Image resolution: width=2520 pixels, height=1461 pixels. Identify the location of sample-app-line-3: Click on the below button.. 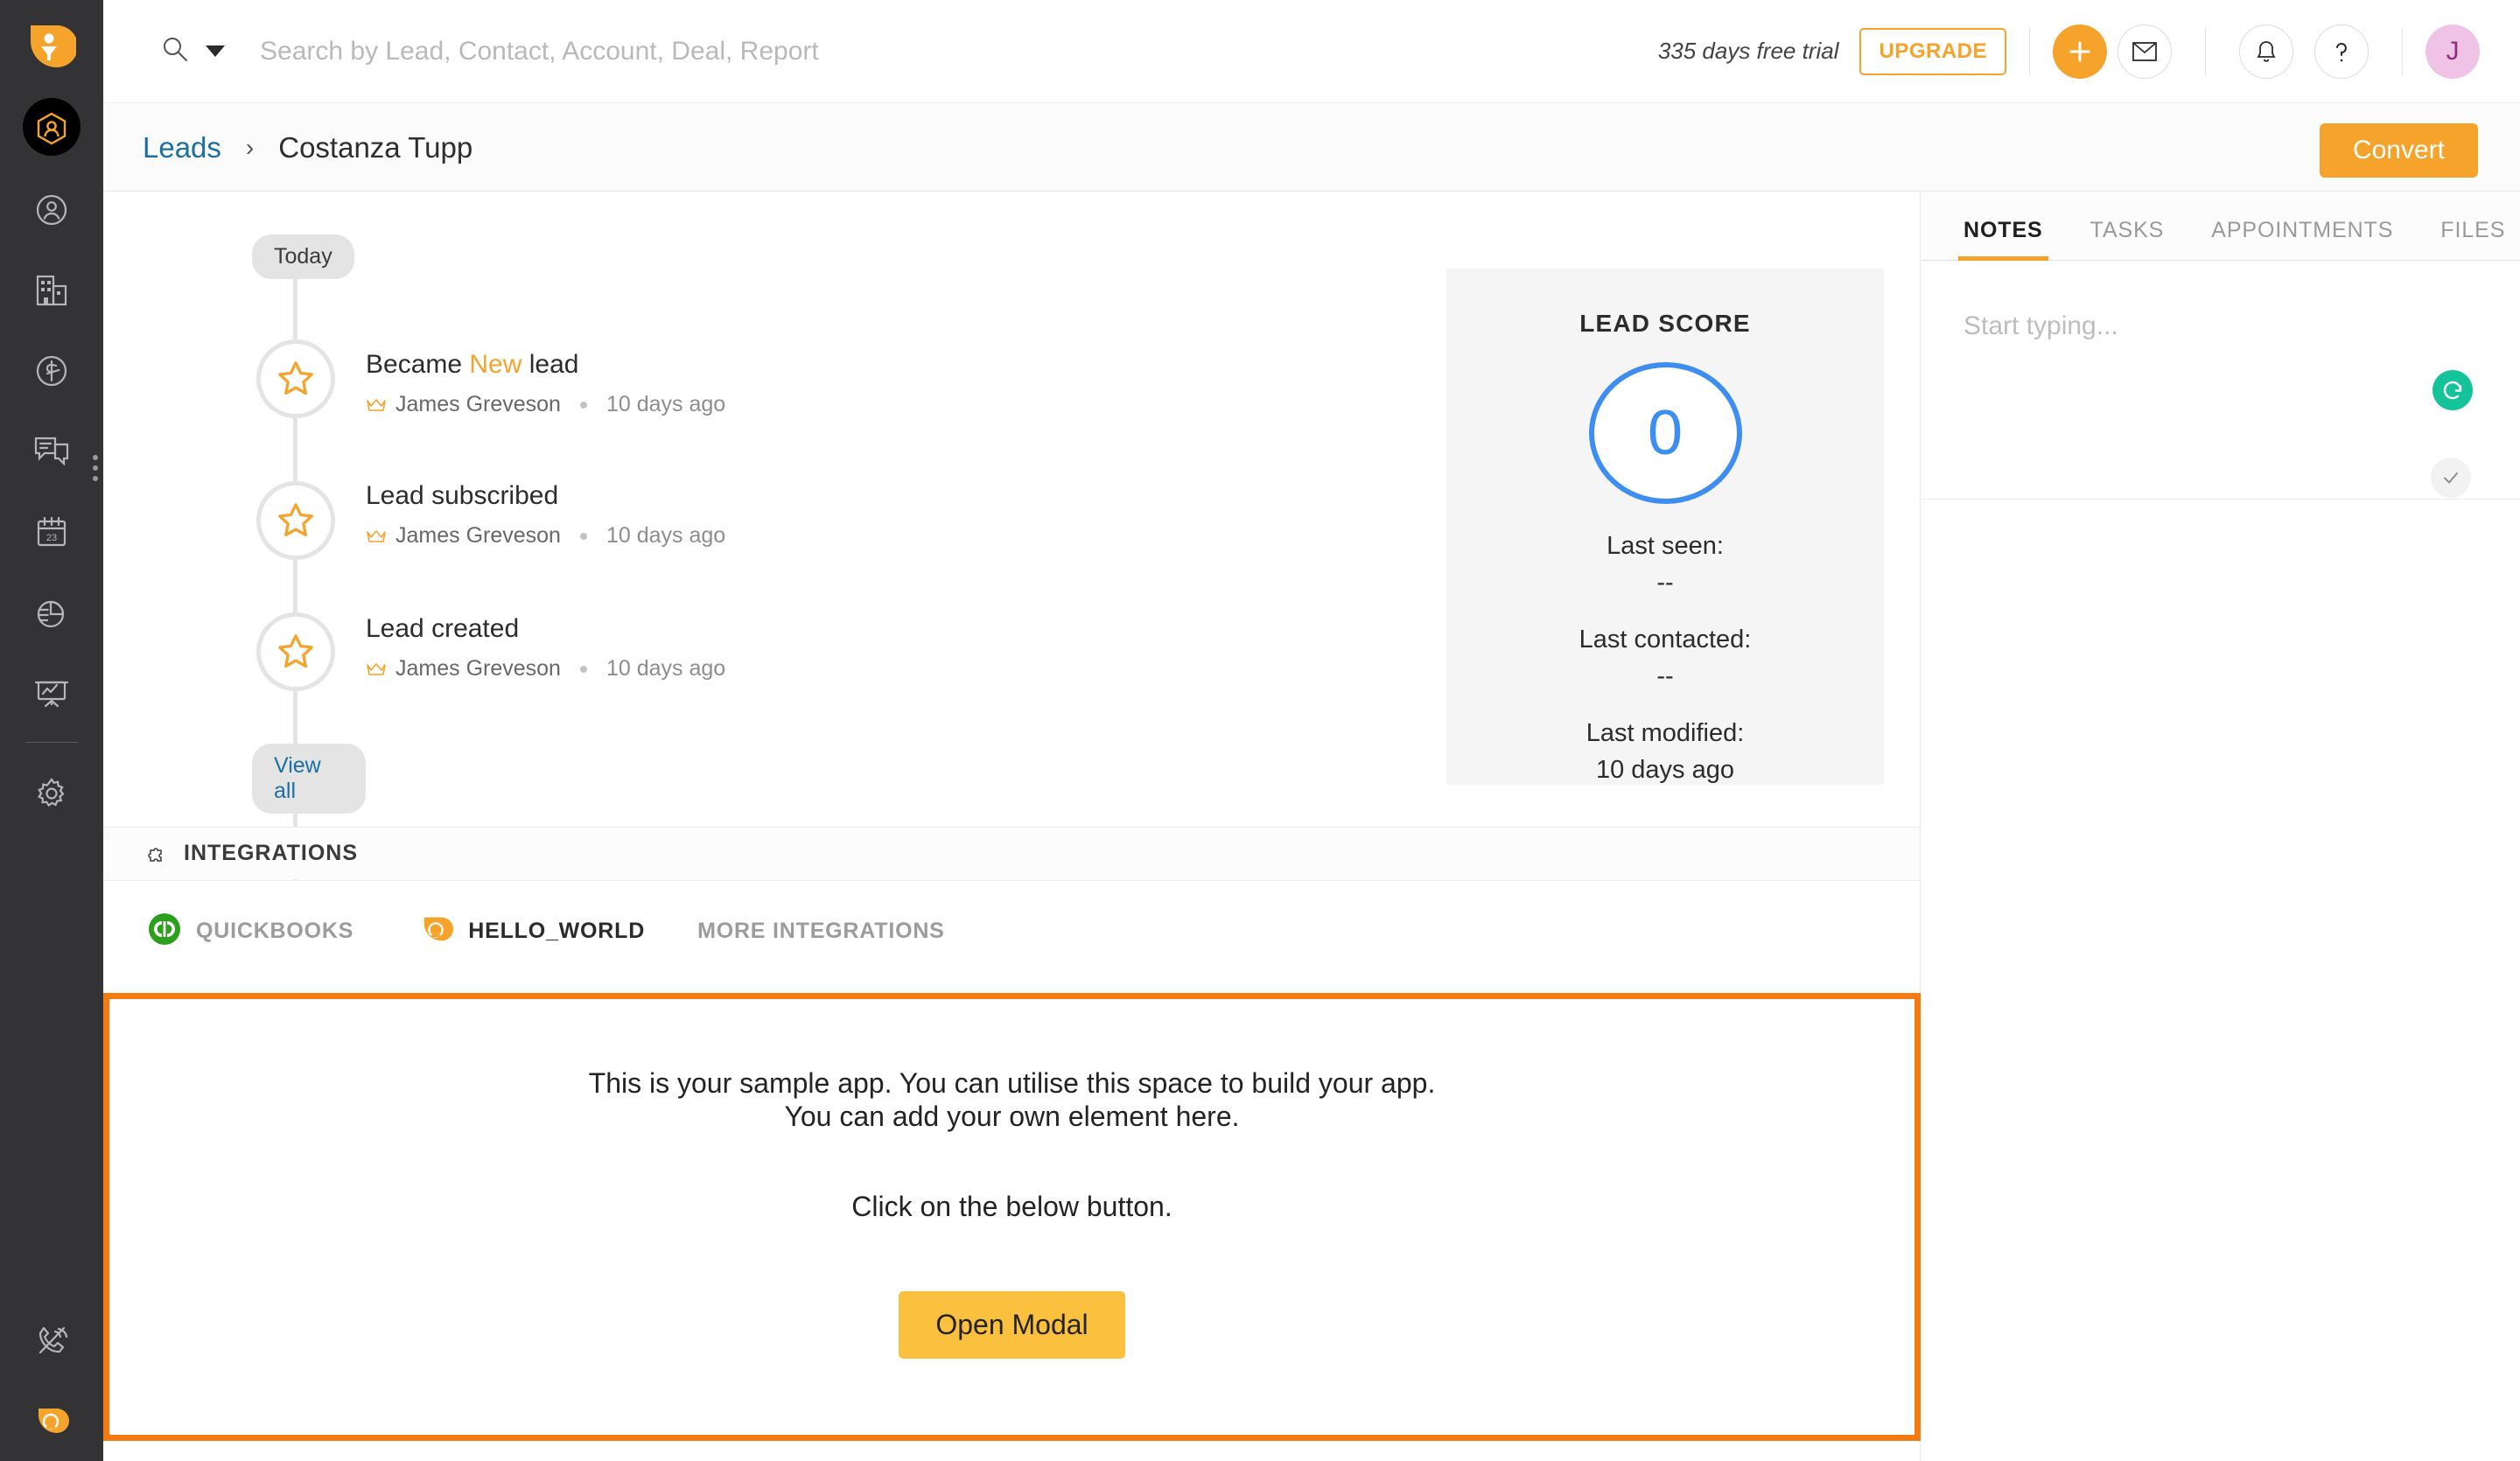
(1011, 1206).